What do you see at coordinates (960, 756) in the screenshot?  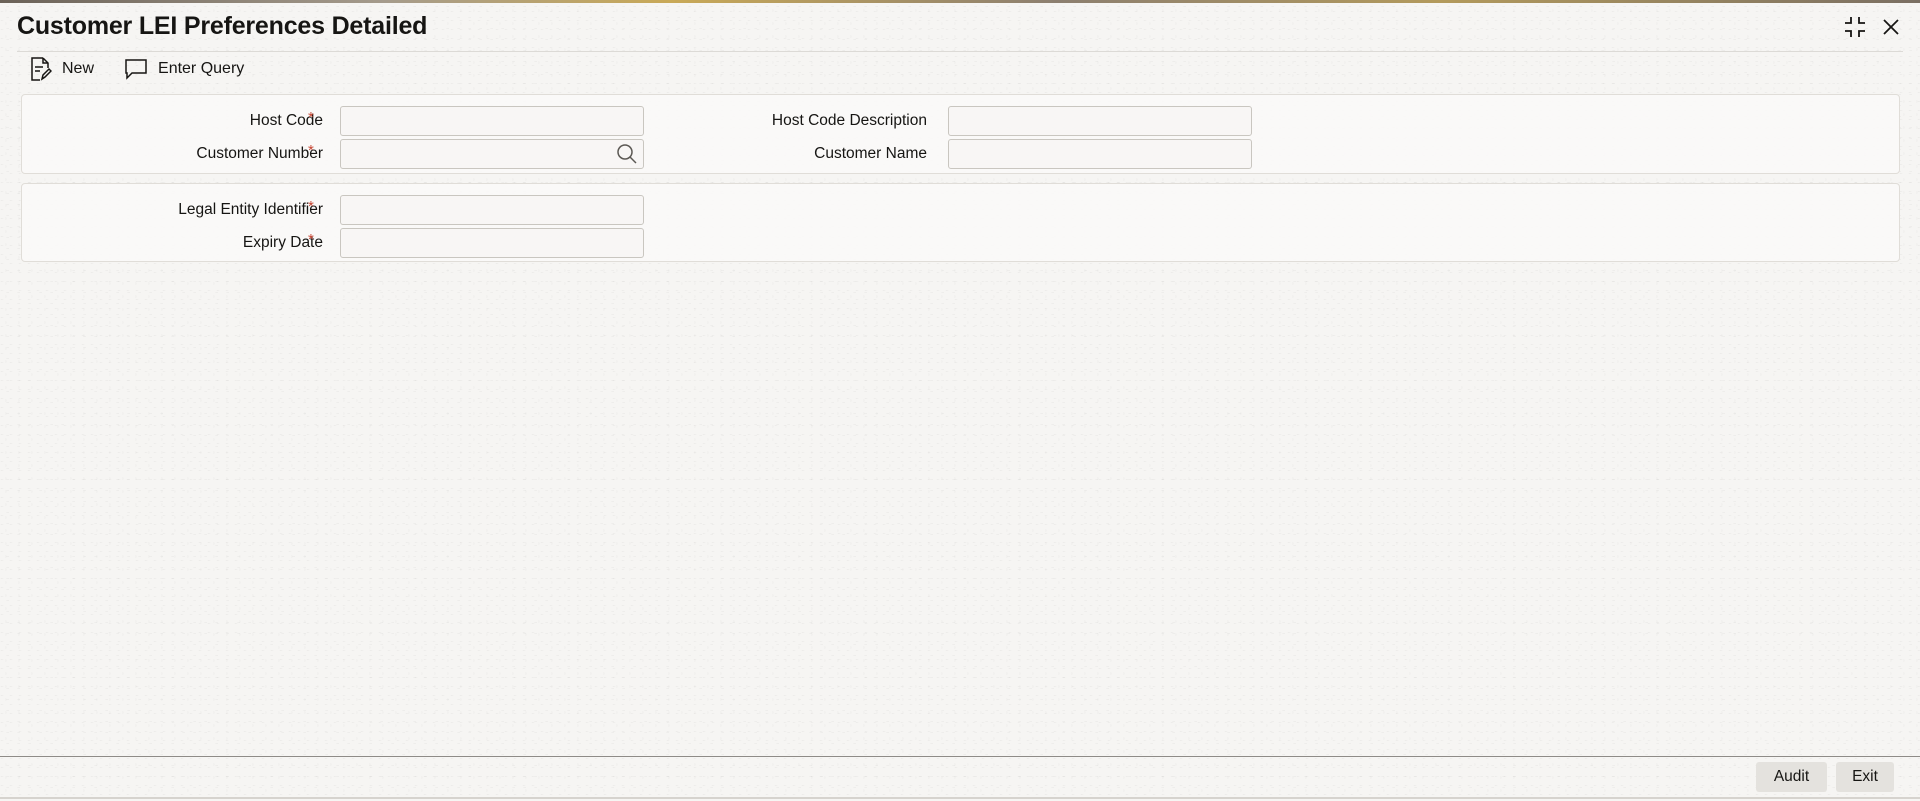 I see `footer-divider` at bounding box center [960, 756].